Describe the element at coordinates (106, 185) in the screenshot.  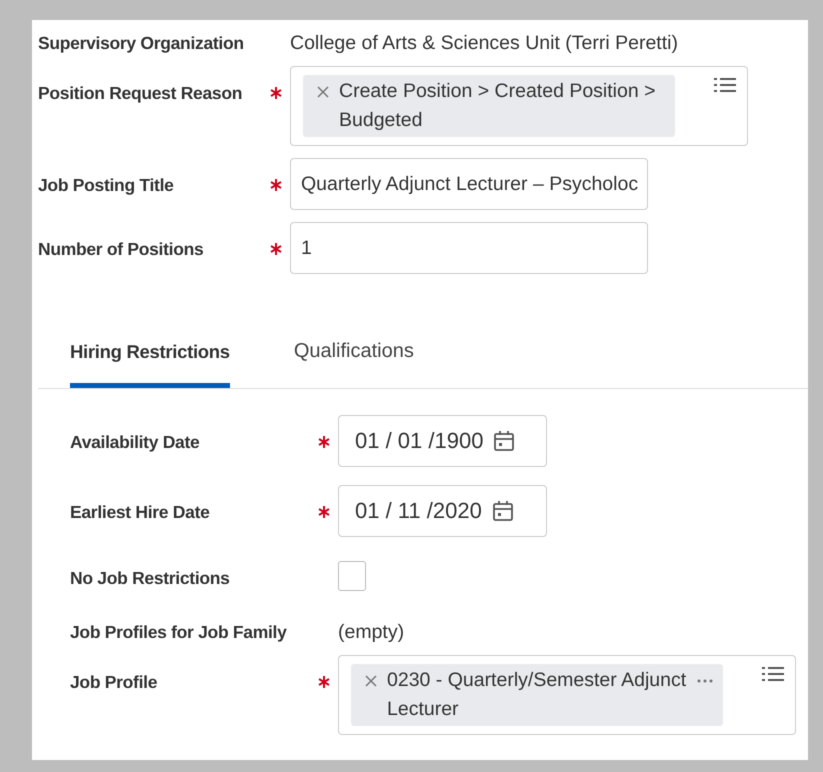
I see `field-label: Job Posting Title` at that location.